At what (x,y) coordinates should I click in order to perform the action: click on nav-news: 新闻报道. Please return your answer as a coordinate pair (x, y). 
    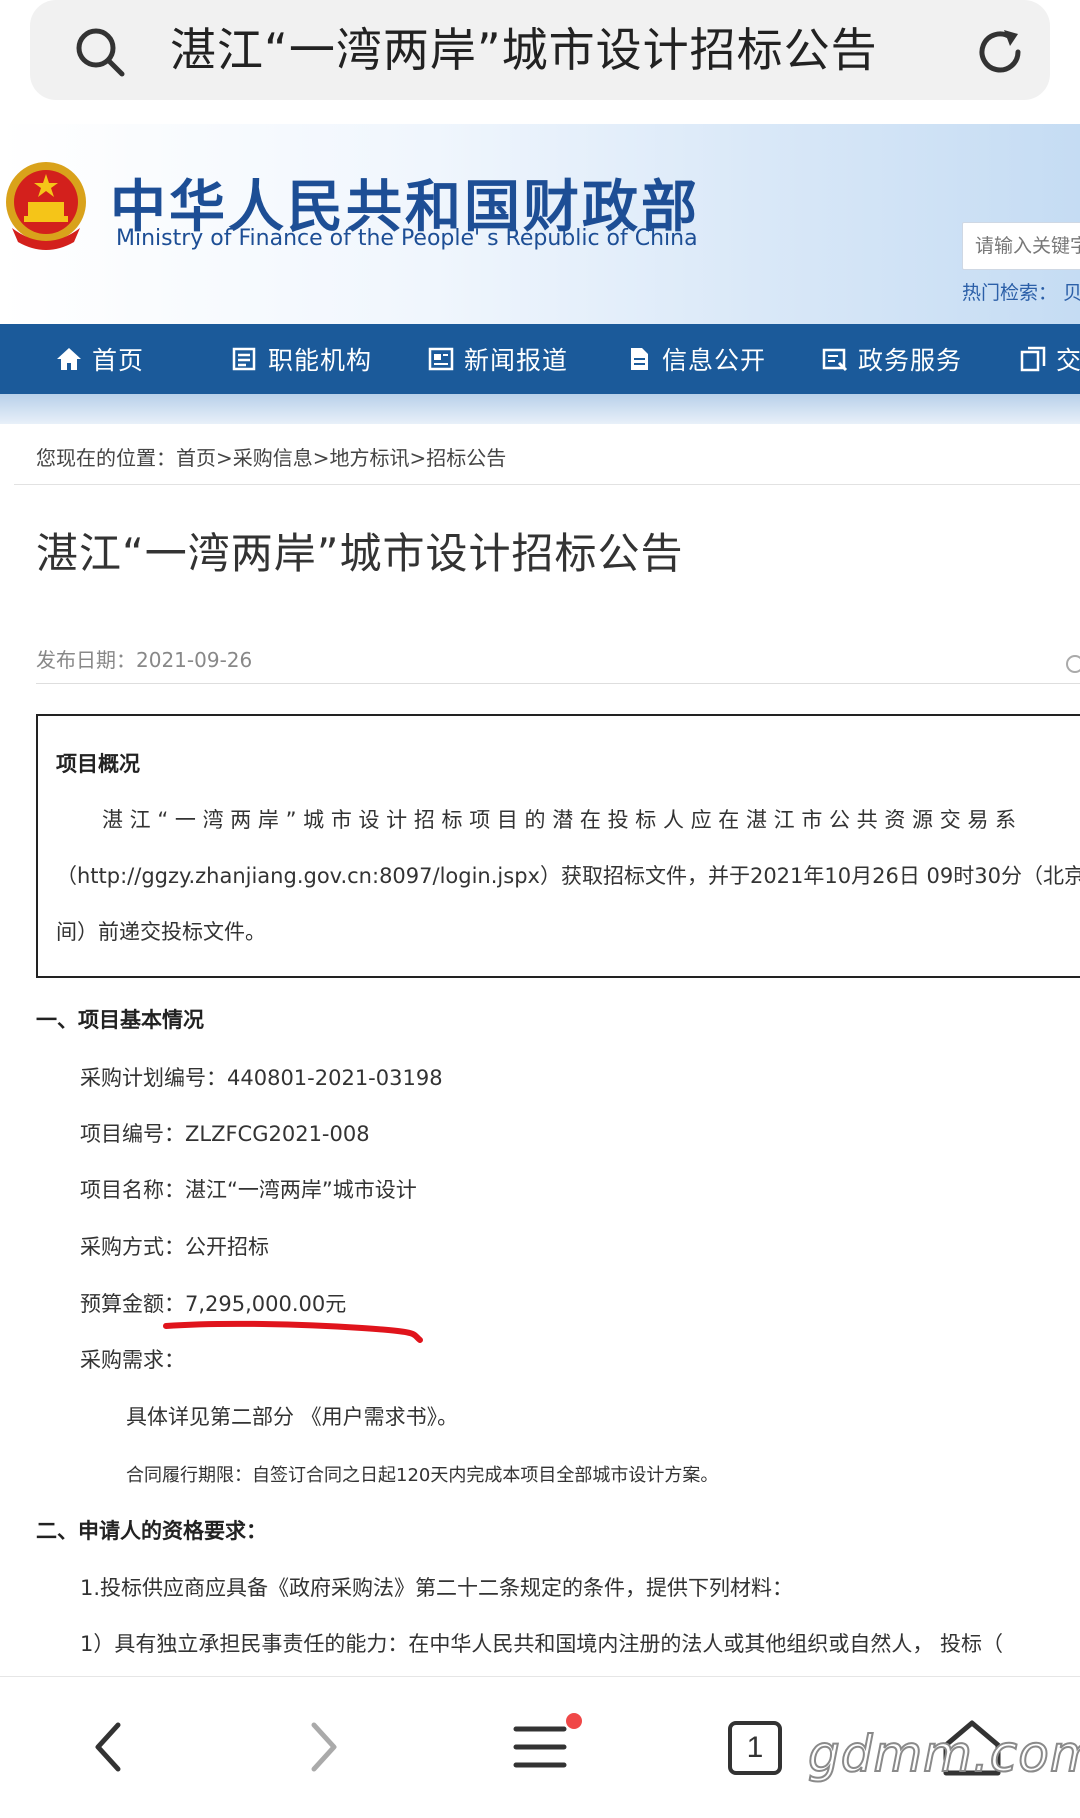
    Looking at the image, I should click on (498, 359).